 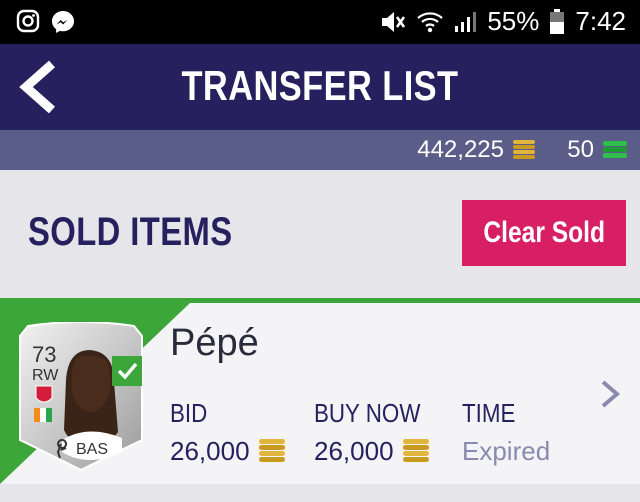 What do you see at coordinates (460, 149) in the screenshot?
I see `coins-value: 442,225` at bounding box center [460, 149].